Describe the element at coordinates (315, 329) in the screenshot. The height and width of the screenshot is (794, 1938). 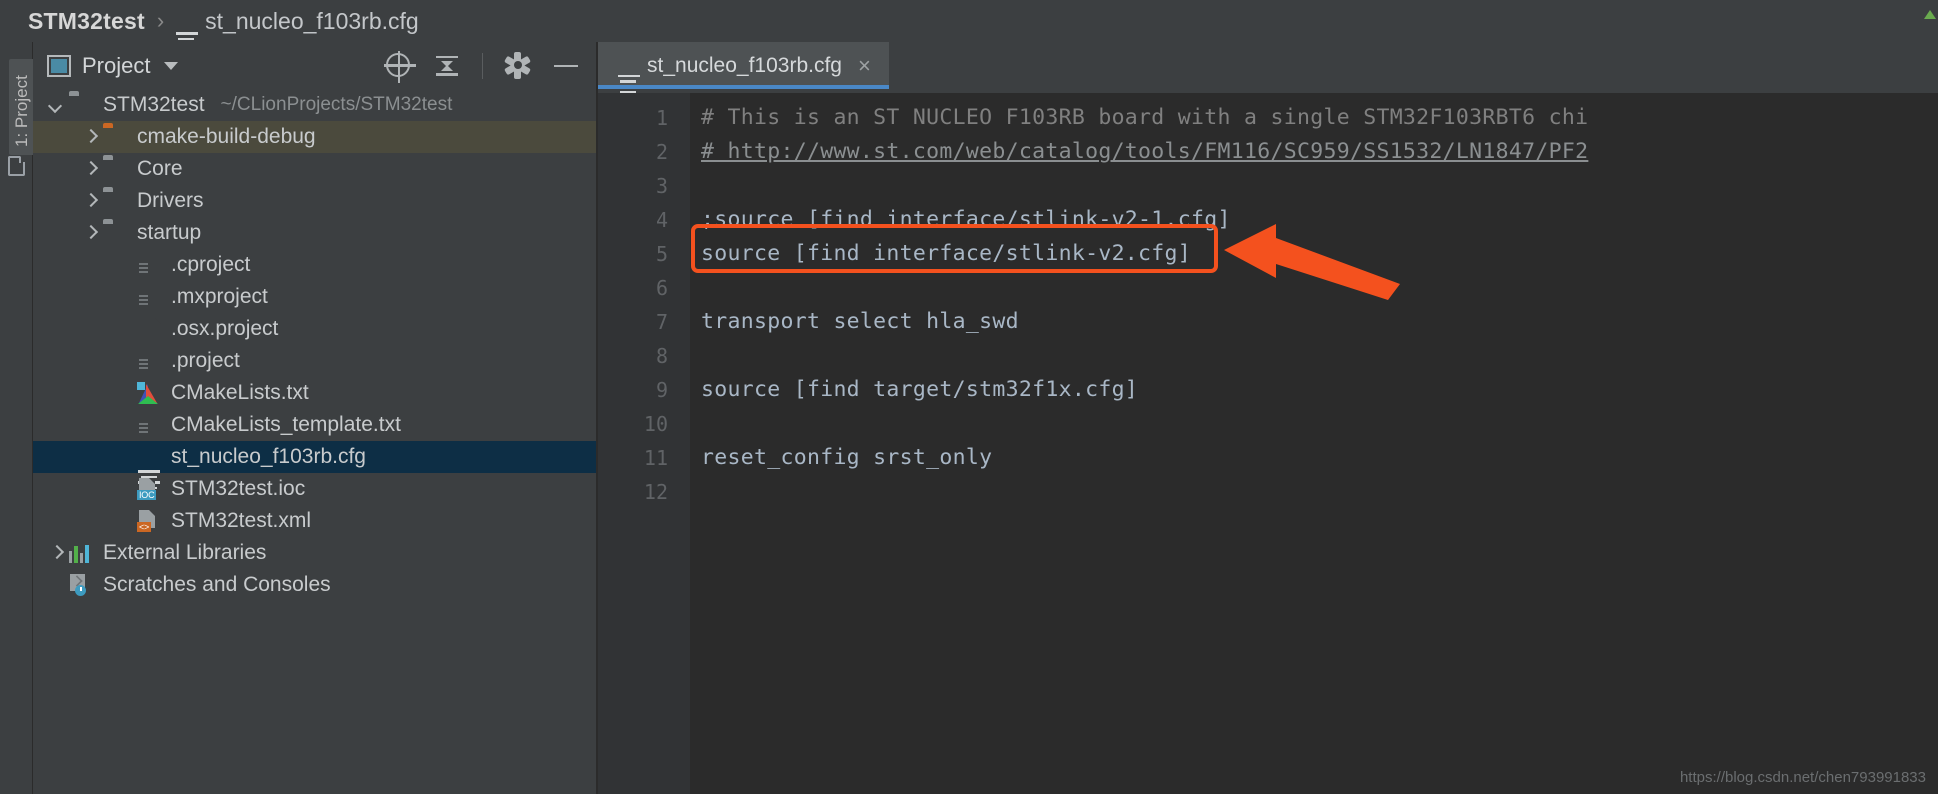
I see `tree-item-osx-project: .osx.project` at that location.